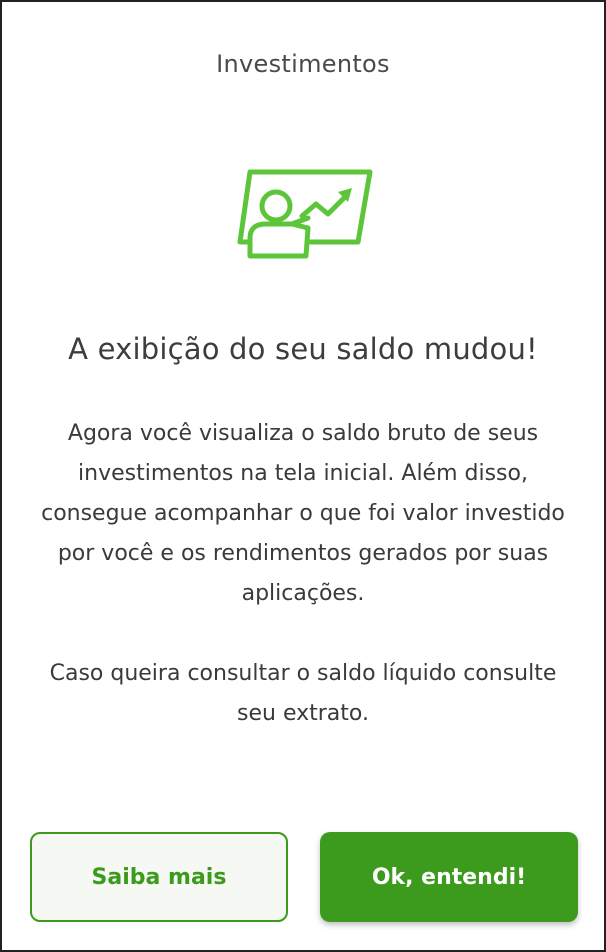 This screenshot has width=606, height=952. What do you see at coordinates (449, 877) in the screenshot?
I see `ok-understood-button: Ok, entendi!` at bounding box center [449, 877].